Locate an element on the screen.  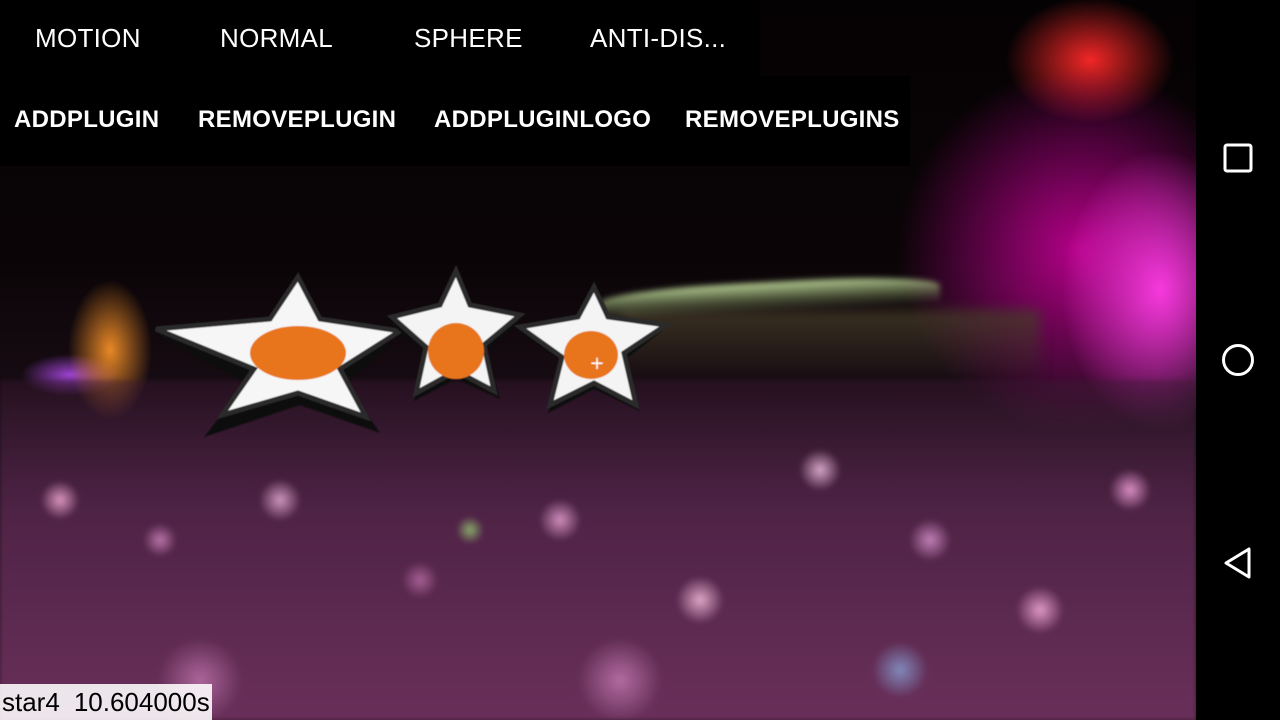
star-plugins: + is located at coordinates (415, 355).